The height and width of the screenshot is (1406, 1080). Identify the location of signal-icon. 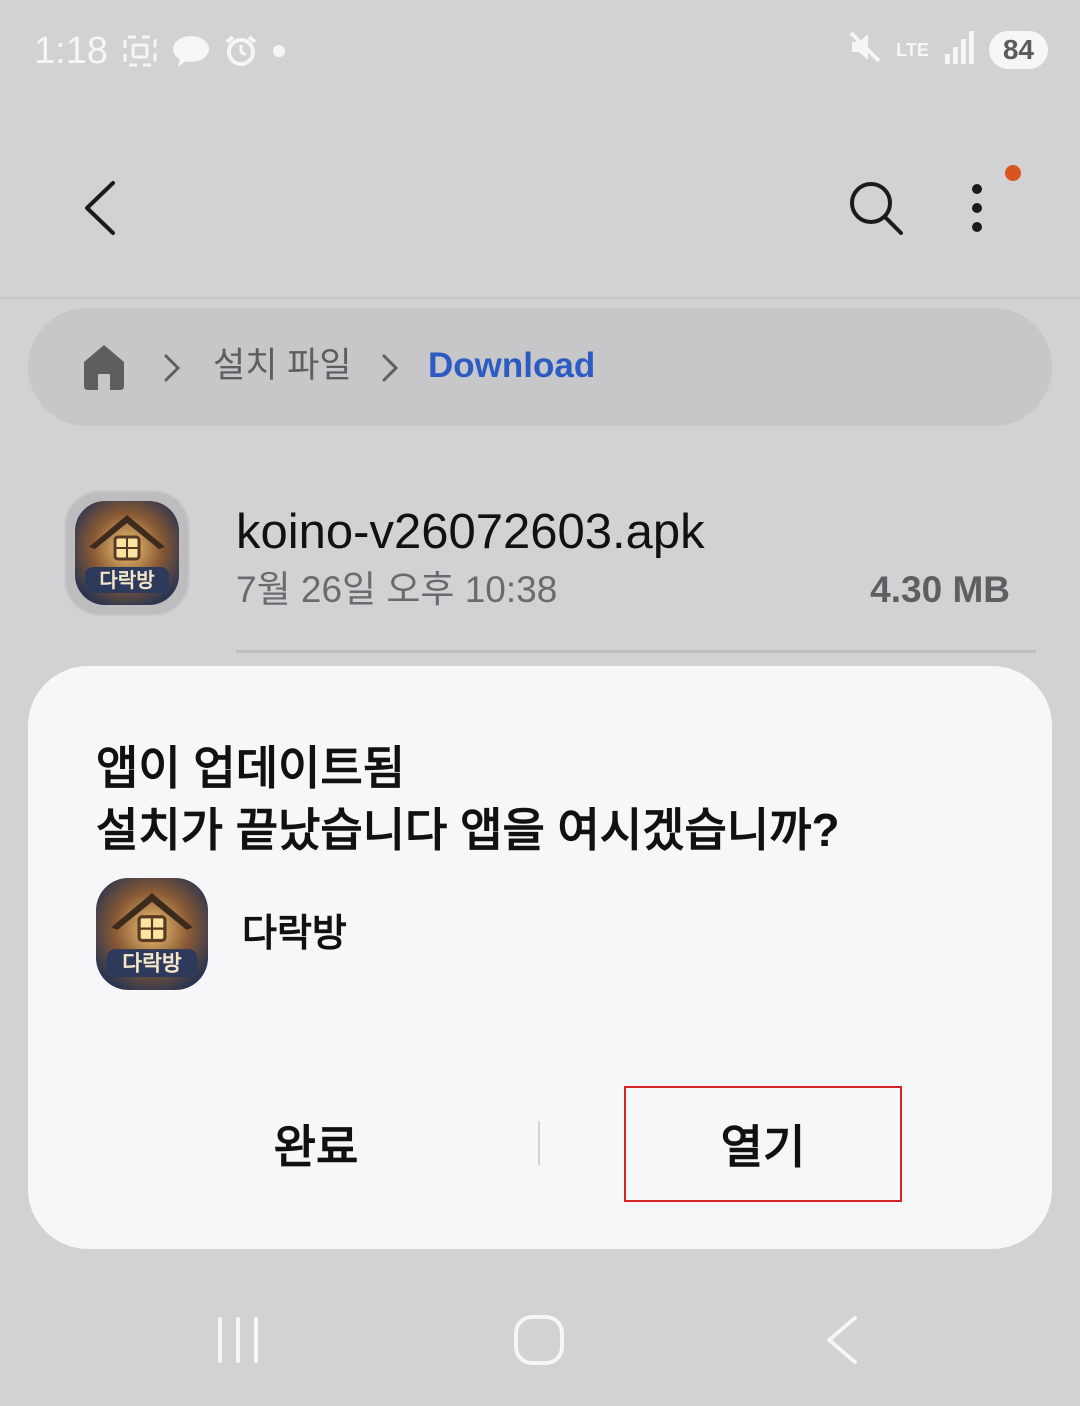
(959, 49).